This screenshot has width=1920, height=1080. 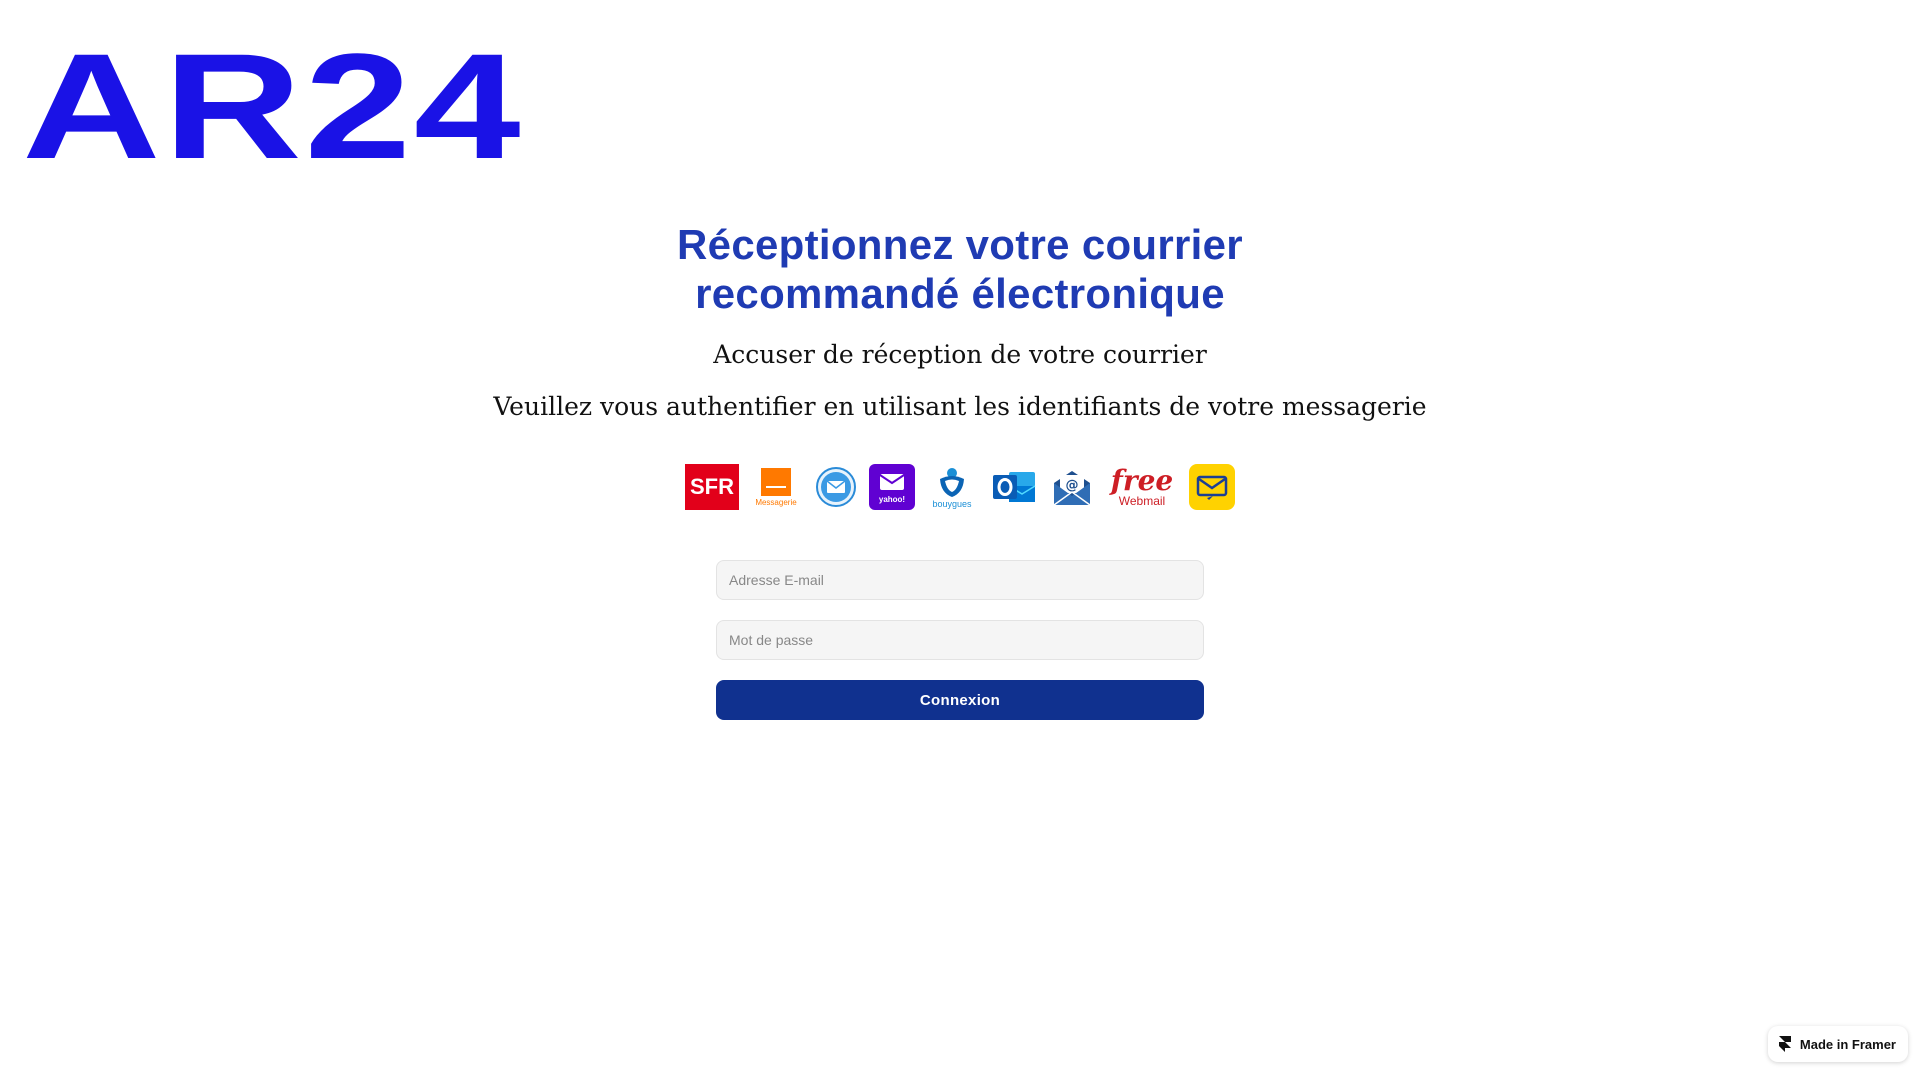 I want to click on sfr-logo-icon: SFR, so click(x=712, y=487).